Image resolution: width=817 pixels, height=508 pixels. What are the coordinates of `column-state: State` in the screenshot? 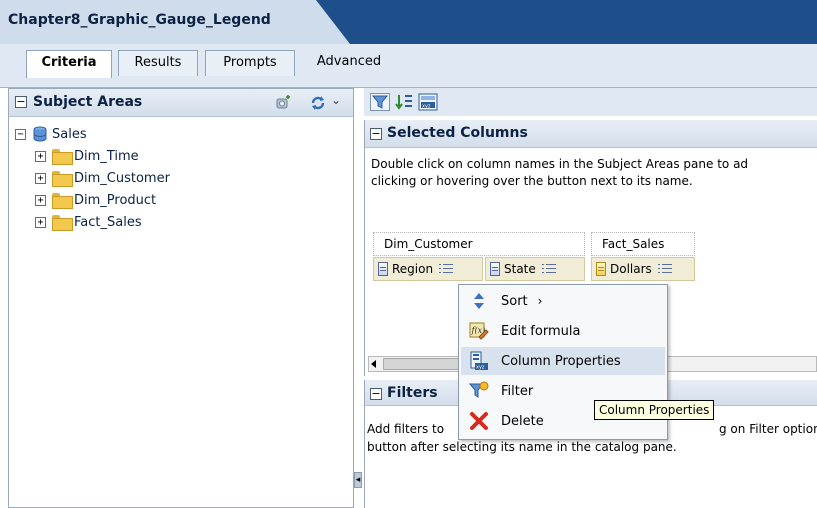 It's located at (535, 269).